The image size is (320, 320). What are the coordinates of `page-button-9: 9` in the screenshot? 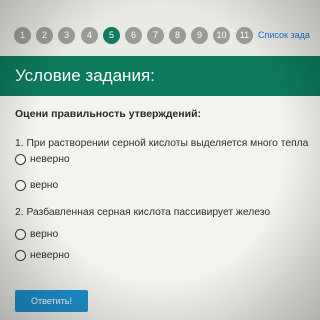 It's located at (199, 35).